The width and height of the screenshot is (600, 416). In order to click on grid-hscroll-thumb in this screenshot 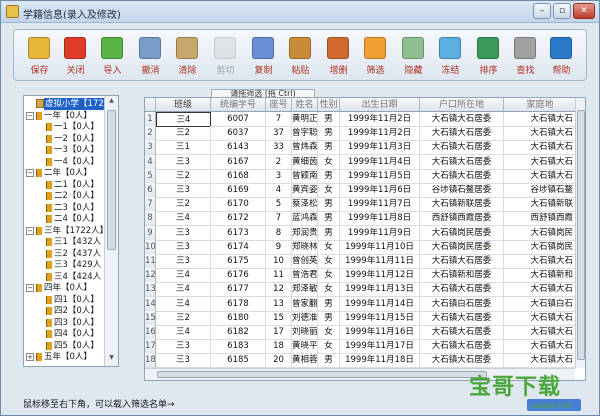, I will do `click(322, 374)`.